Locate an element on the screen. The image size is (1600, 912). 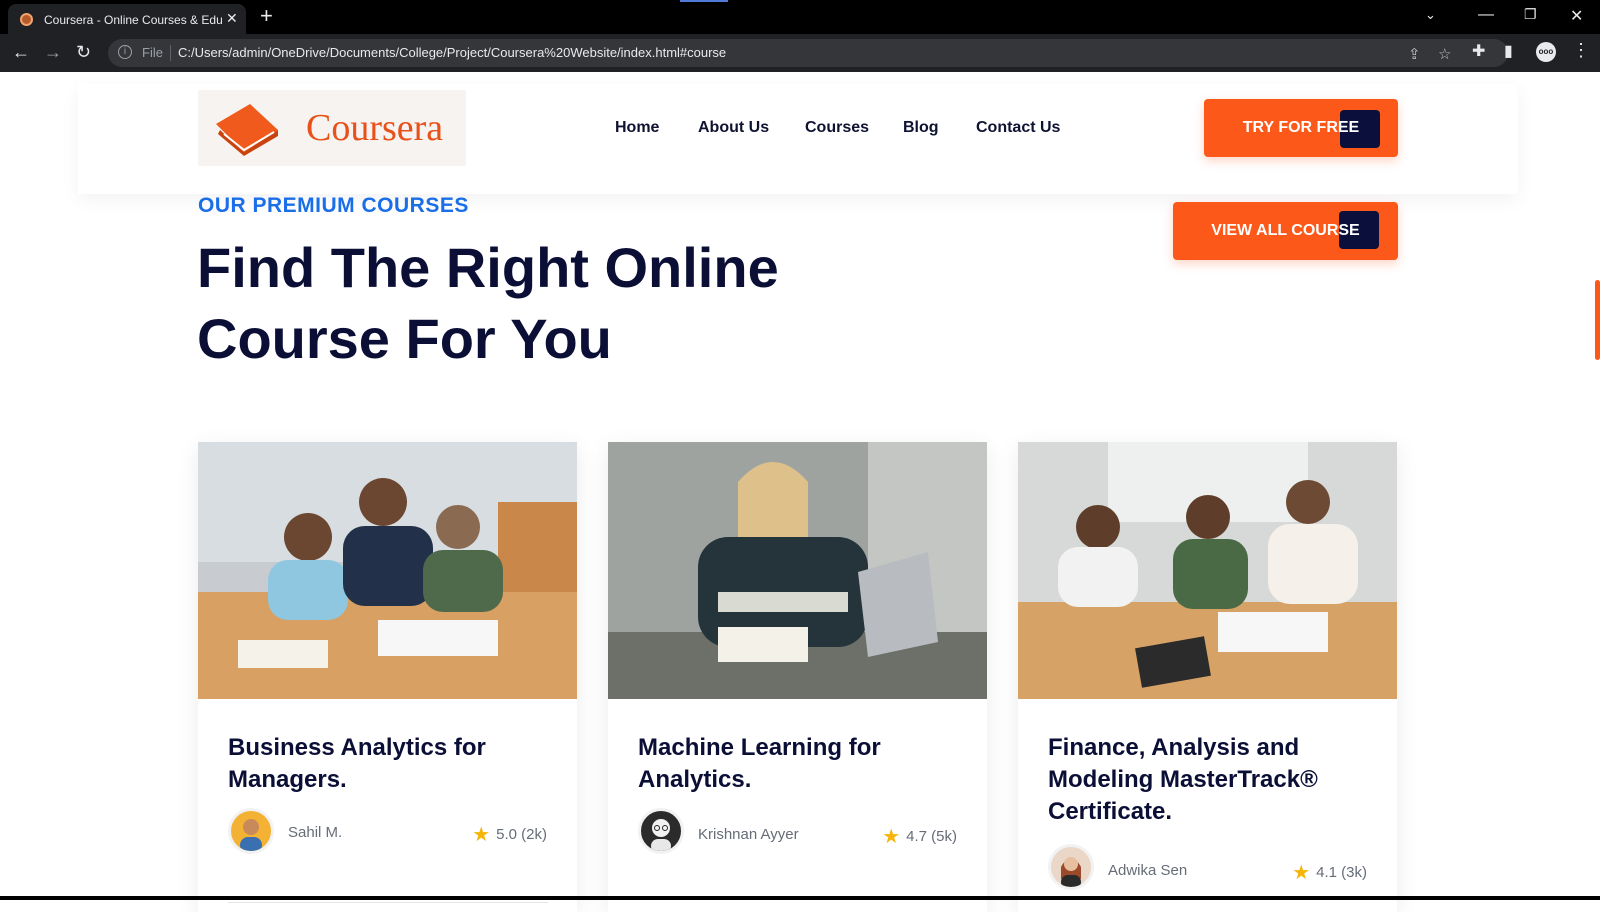
side-panel-icon: ▮ is located at coordinates (1508, 51).